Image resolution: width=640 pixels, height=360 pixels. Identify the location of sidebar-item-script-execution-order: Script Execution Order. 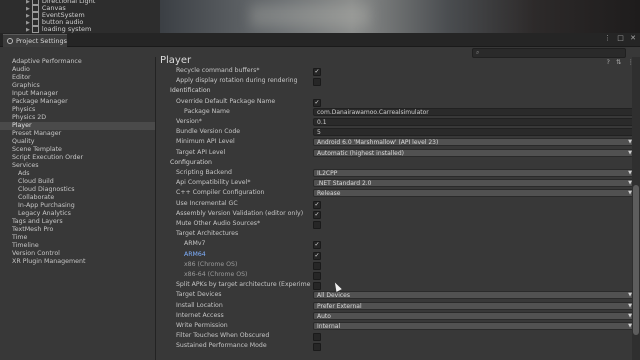
(47, 158).